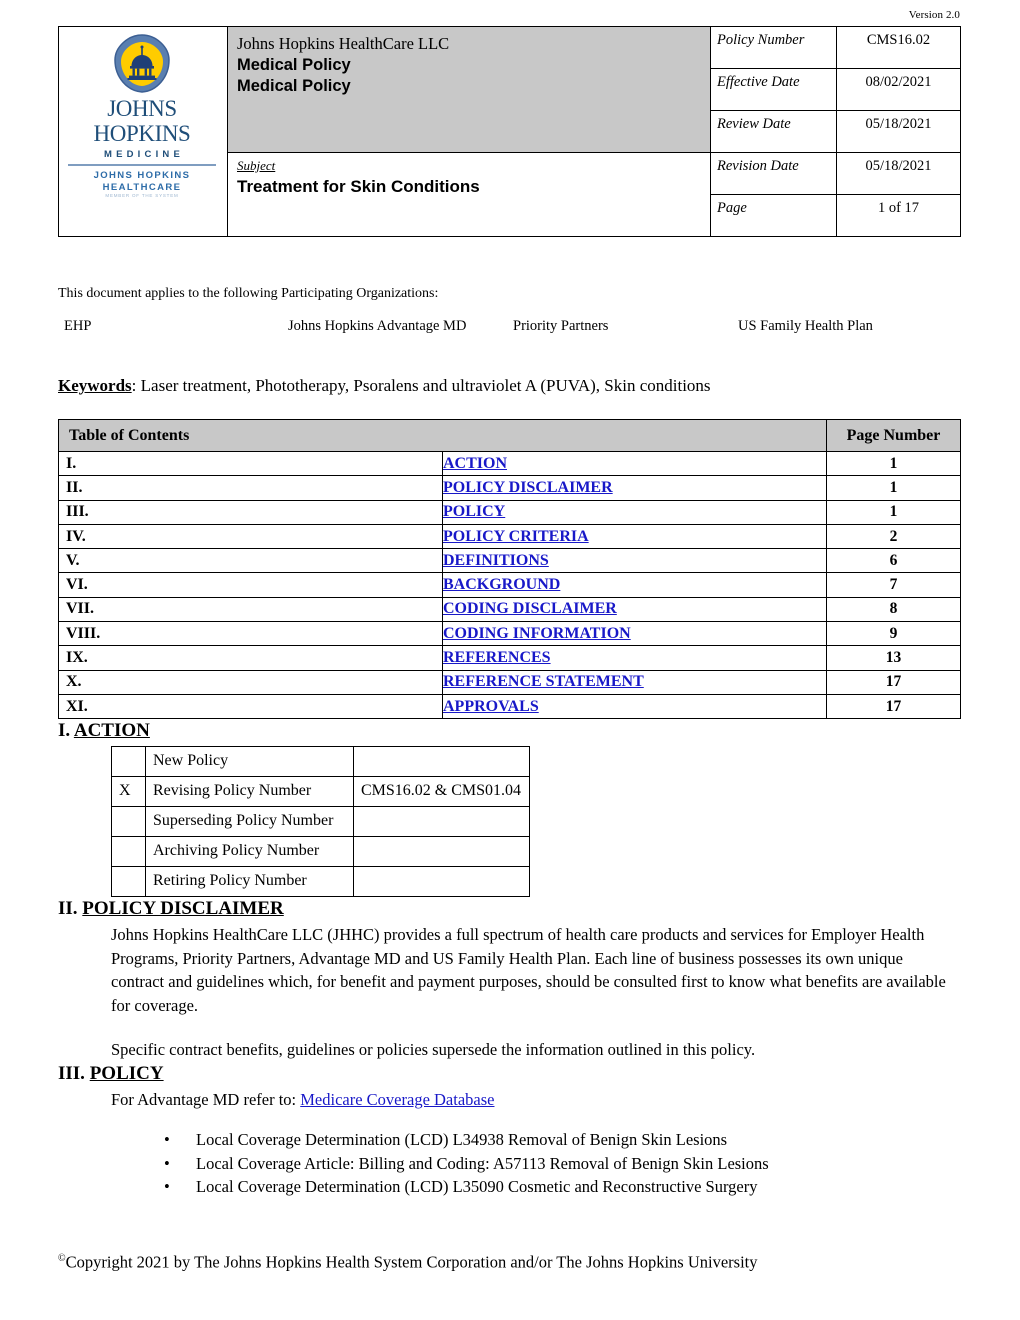 This screenshot has width=1020, height=1320. Describe the element at coordinates (142, 175) in the screenshot. I see `logo-healthcare-line1: JOHNS HOPKINS` at that location.